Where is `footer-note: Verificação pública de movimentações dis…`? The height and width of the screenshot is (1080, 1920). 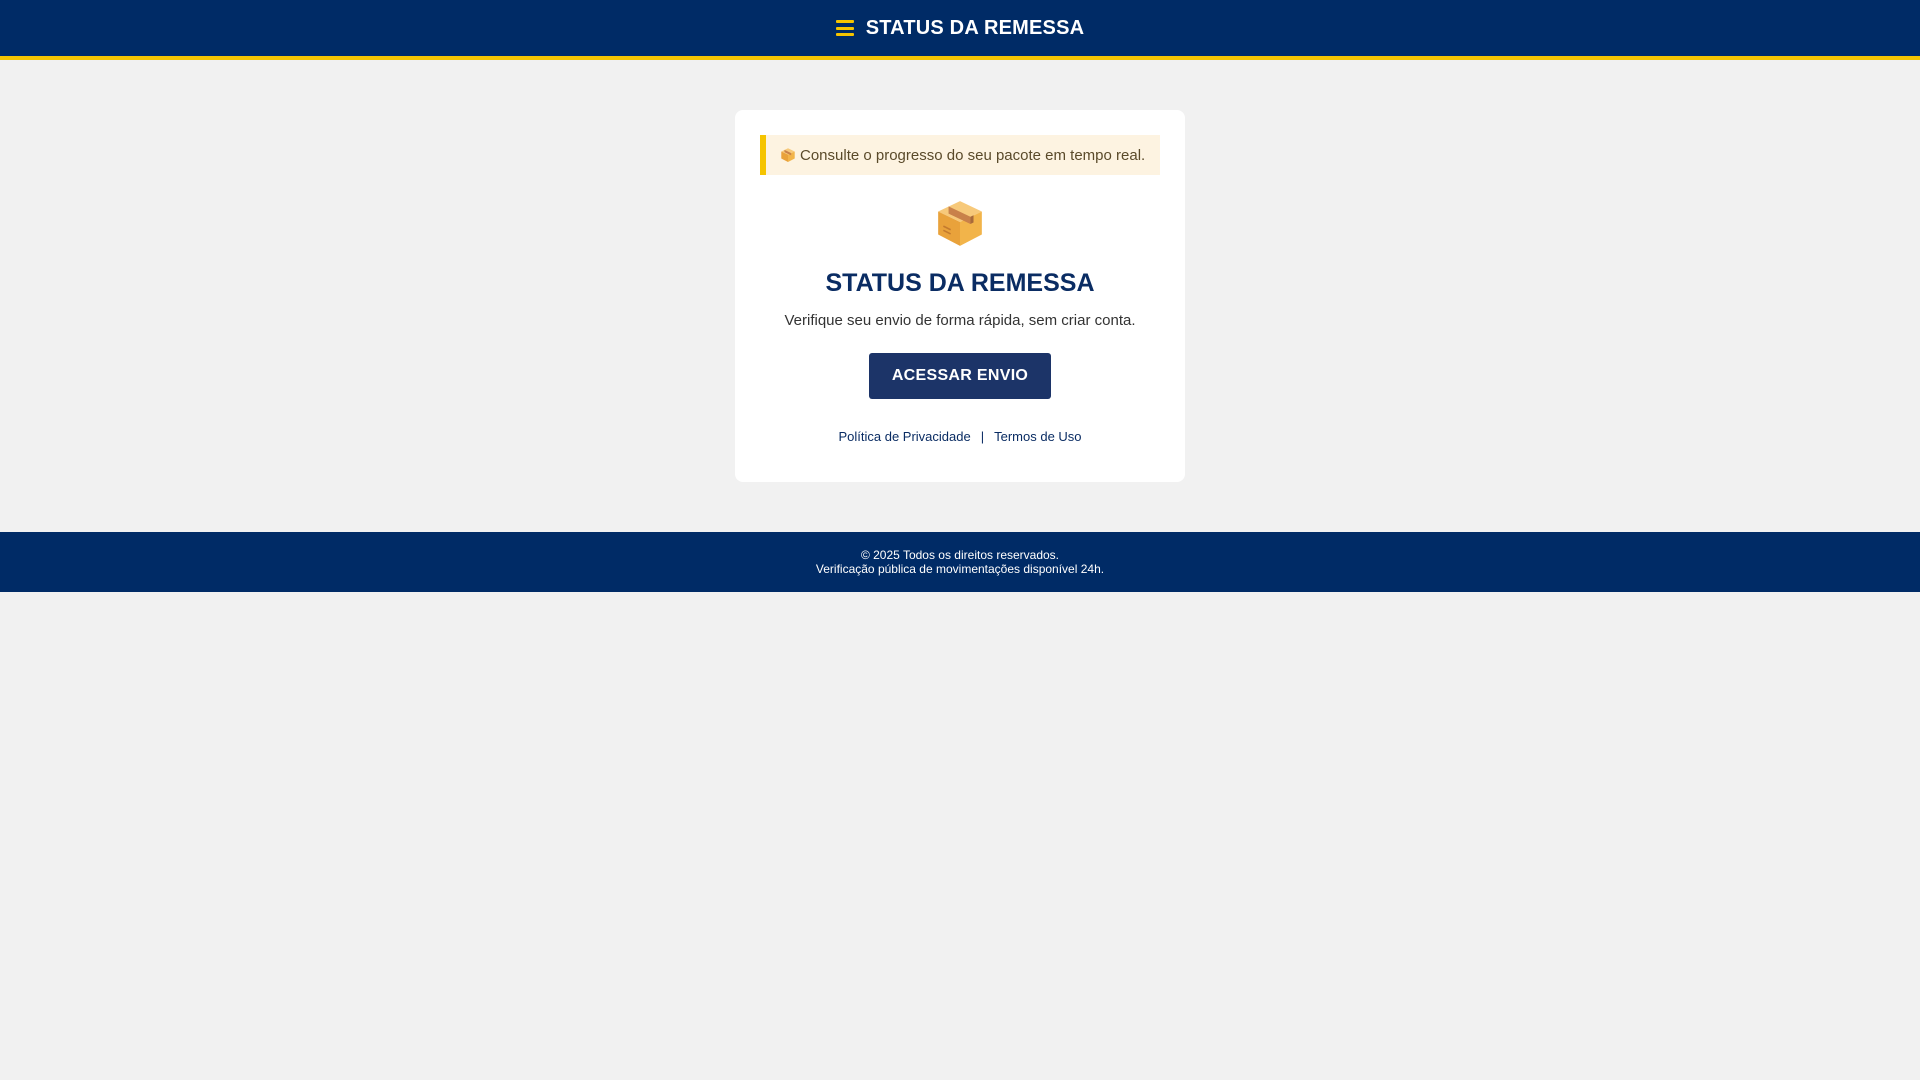 footer-note: Verificação pública de movimentações dis… is located at coordinates (960, 569).